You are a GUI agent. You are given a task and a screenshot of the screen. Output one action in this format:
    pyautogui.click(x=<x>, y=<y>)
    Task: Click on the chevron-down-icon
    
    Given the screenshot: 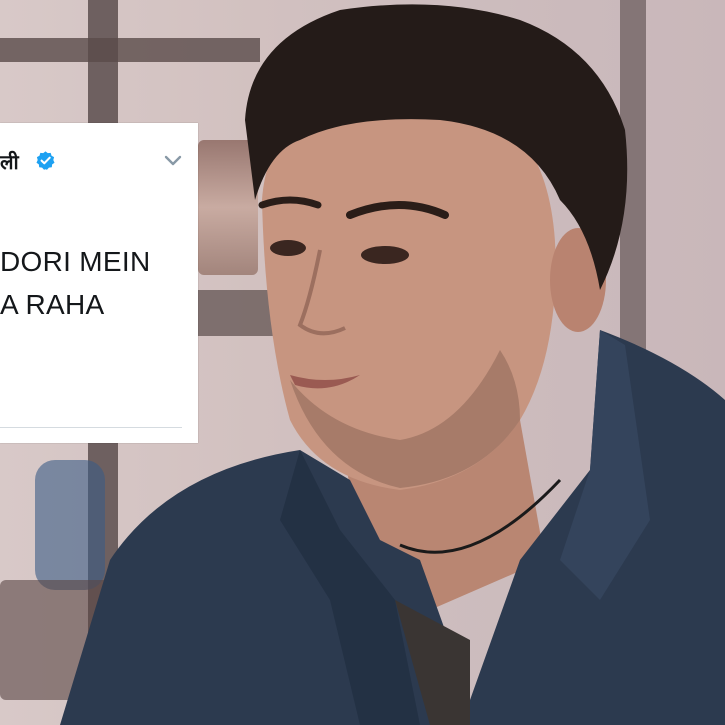 What is the action you would take?
    pyautogui.click(x=173, y=161)
    